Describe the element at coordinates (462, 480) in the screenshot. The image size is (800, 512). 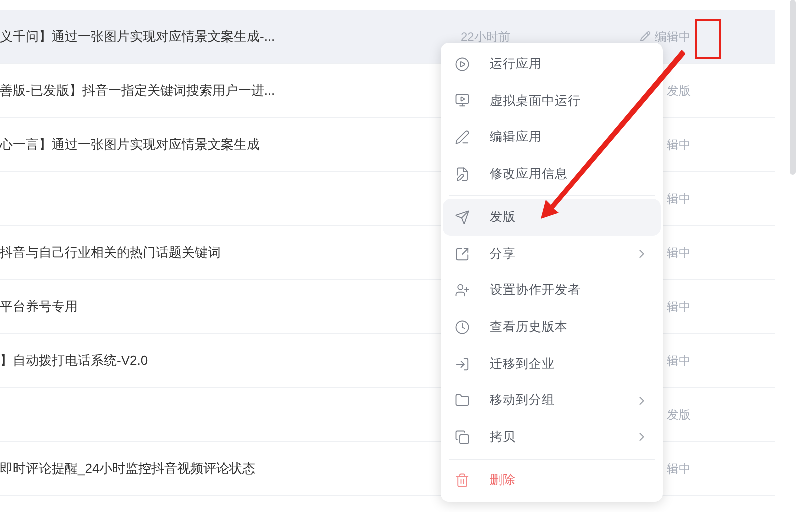
I see `trash-icon` at that location.